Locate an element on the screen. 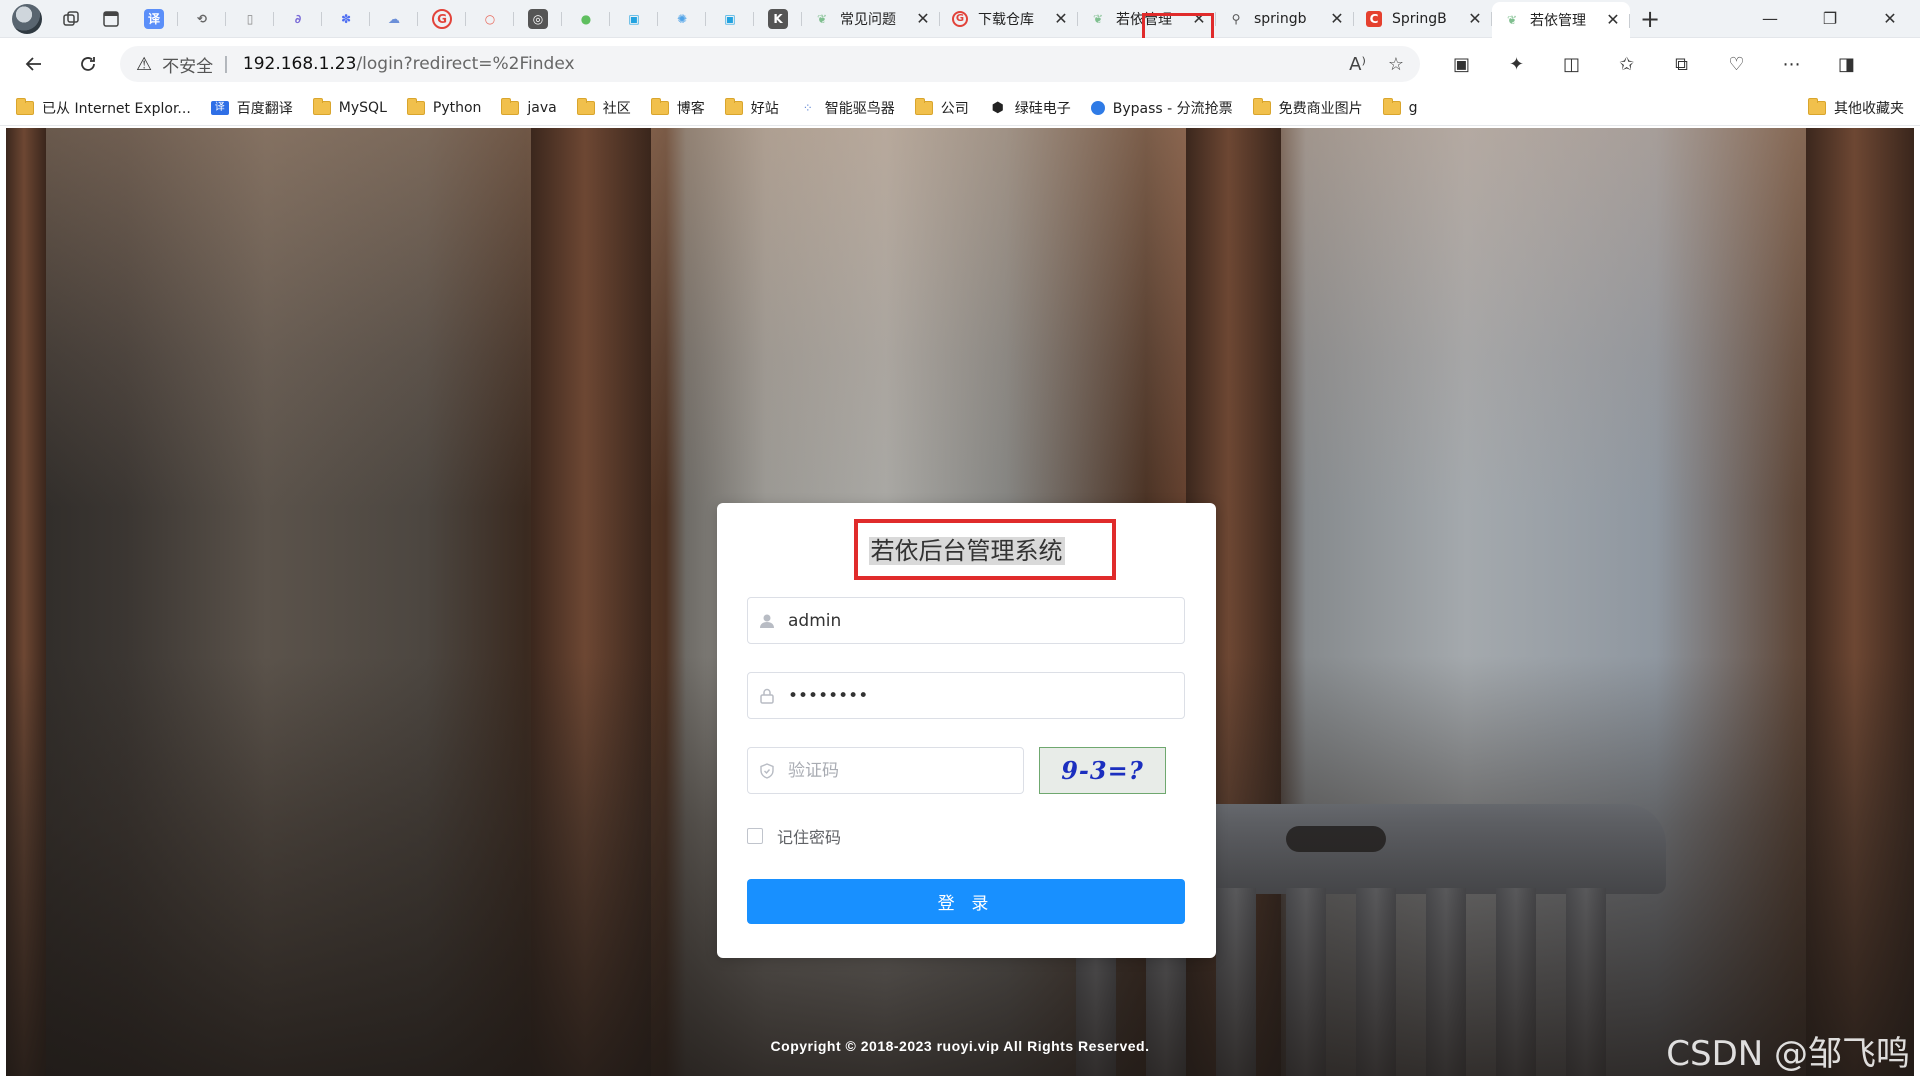  pinned-tab: ⟲ is located at coordinates (202, 19).